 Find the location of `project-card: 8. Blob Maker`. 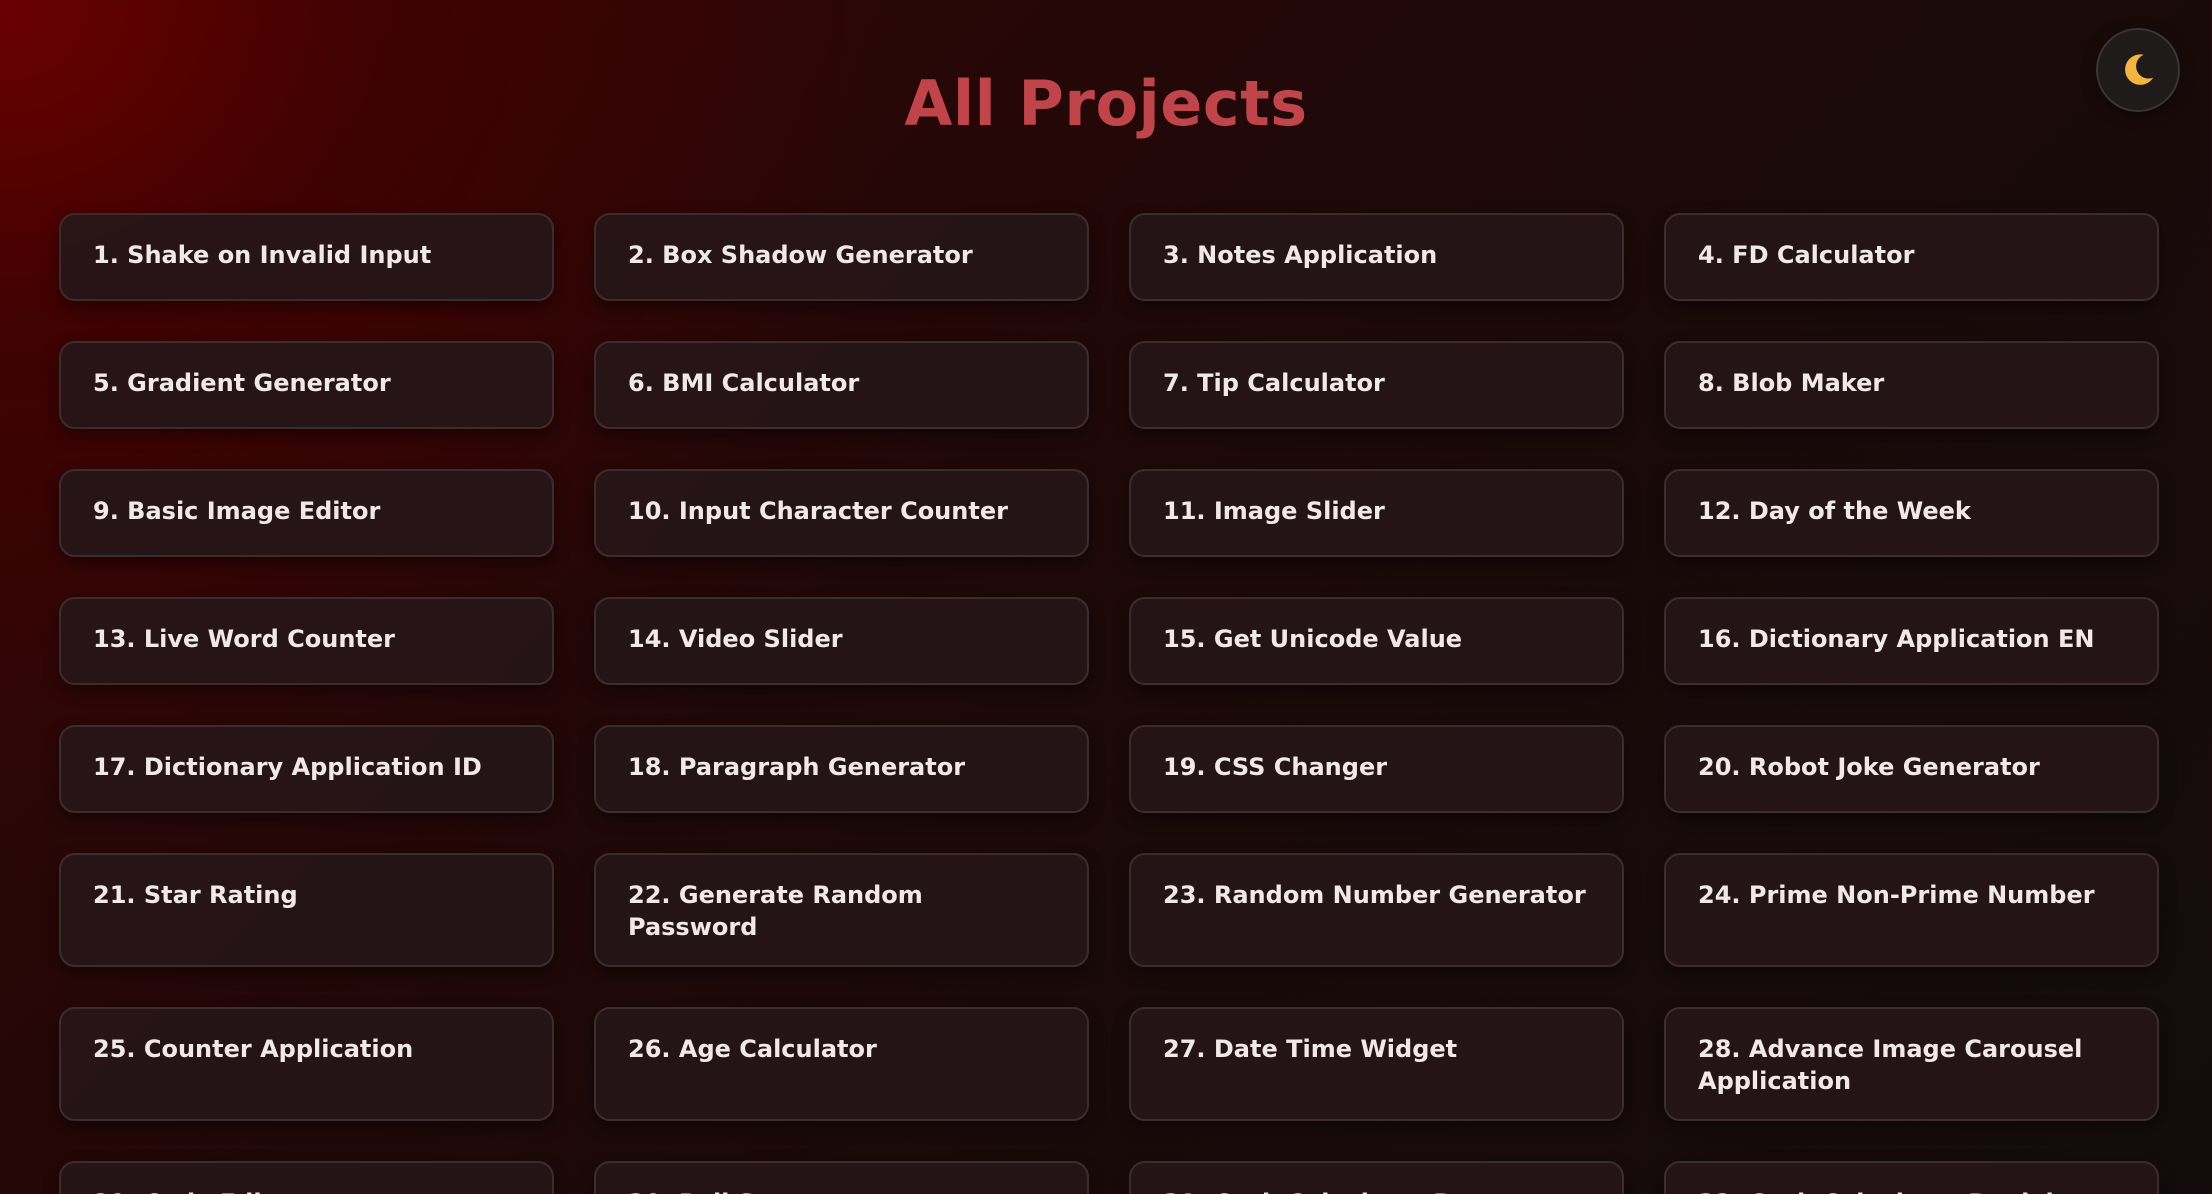

project-card: 8. Blob Maker is located at coordinates (1911, 385).